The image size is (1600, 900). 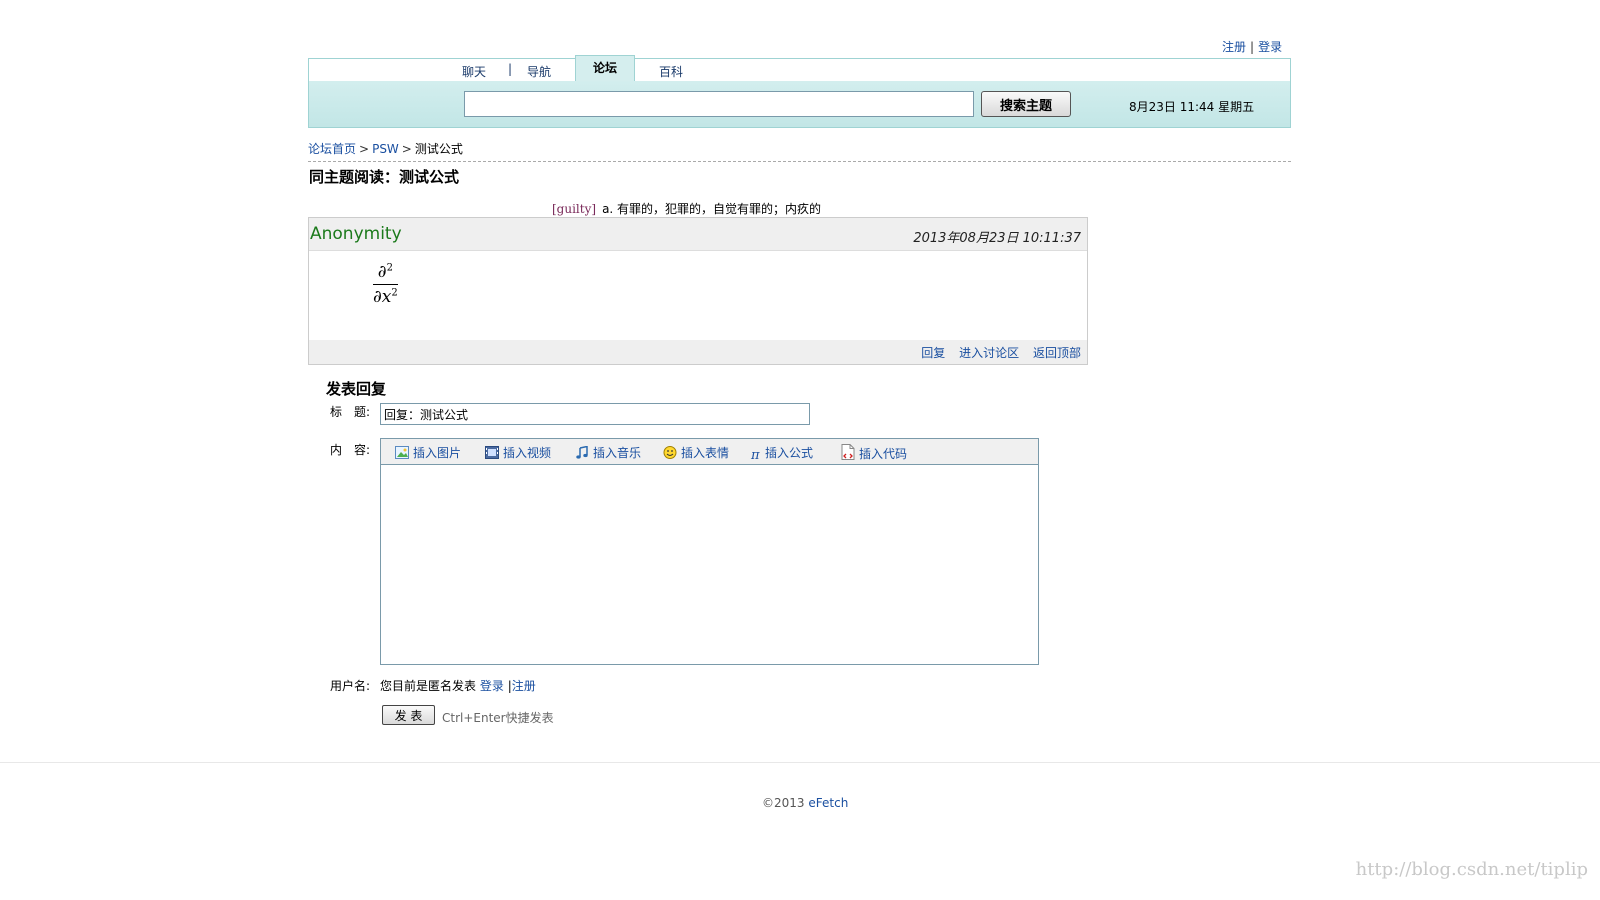 What do you see at coordinates (356, 389) in the screenshot?
I see `reply-heading: 发表回复` at bounding box center [356, 389].